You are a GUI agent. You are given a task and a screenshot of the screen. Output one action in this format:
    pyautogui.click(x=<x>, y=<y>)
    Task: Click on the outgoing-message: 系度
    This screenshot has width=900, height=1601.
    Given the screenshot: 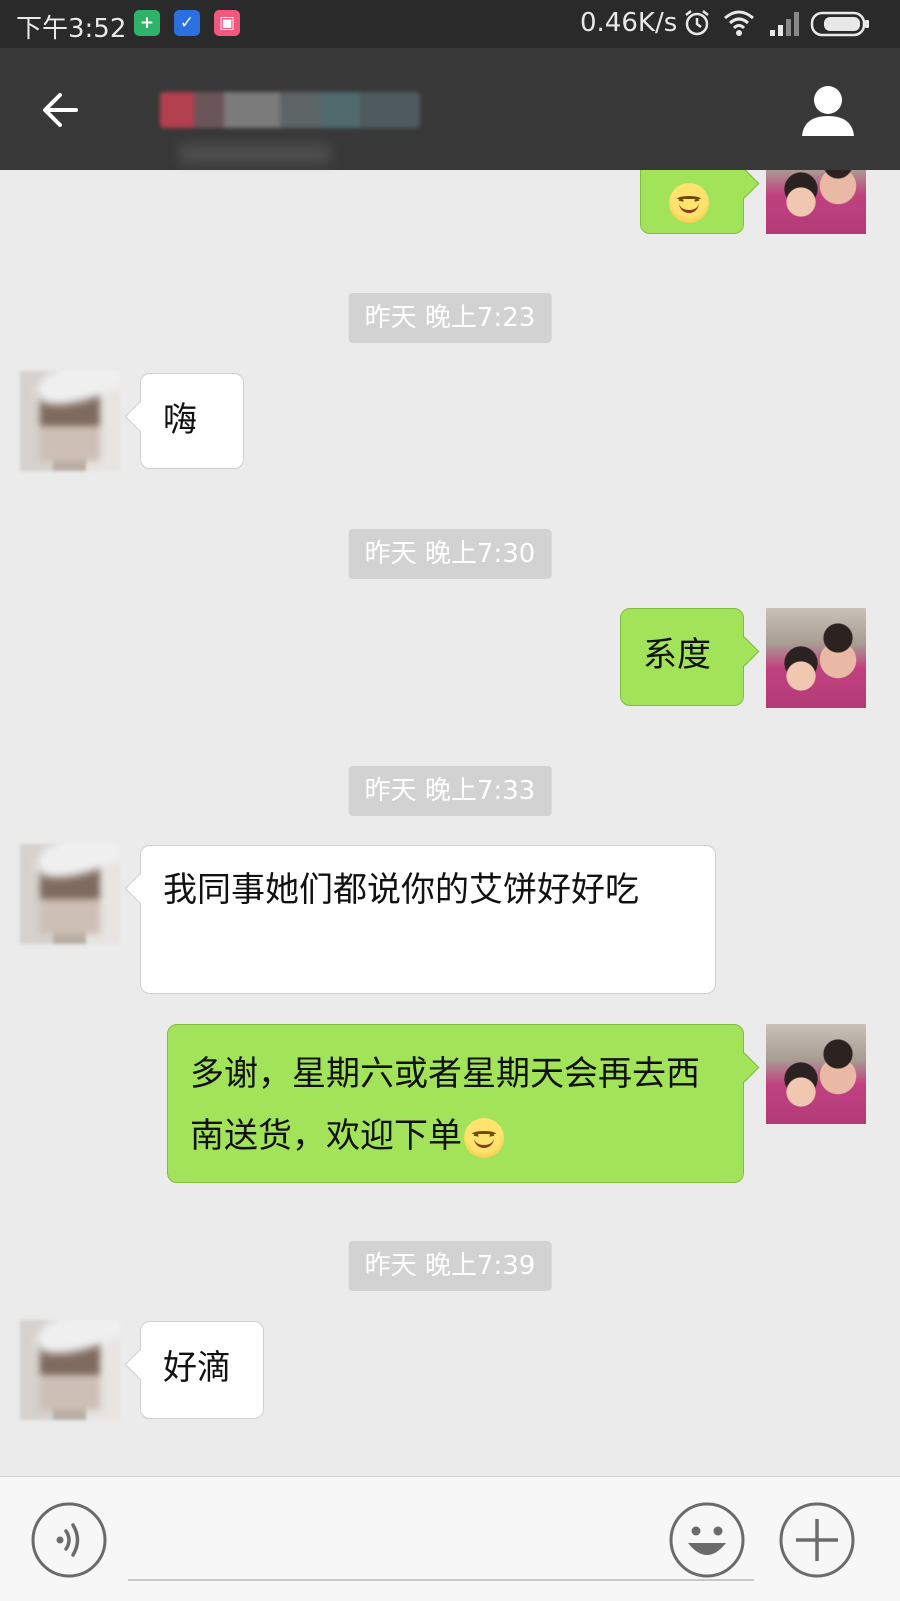 What is the action you would take?
    pyautogui.click(x=682, y=657)
    